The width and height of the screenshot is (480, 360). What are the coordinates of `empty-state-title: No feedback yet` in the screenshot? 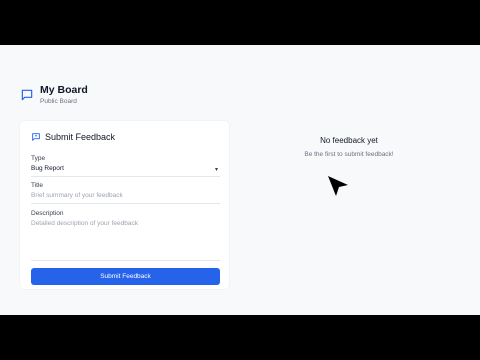 It's located at (349, 140).